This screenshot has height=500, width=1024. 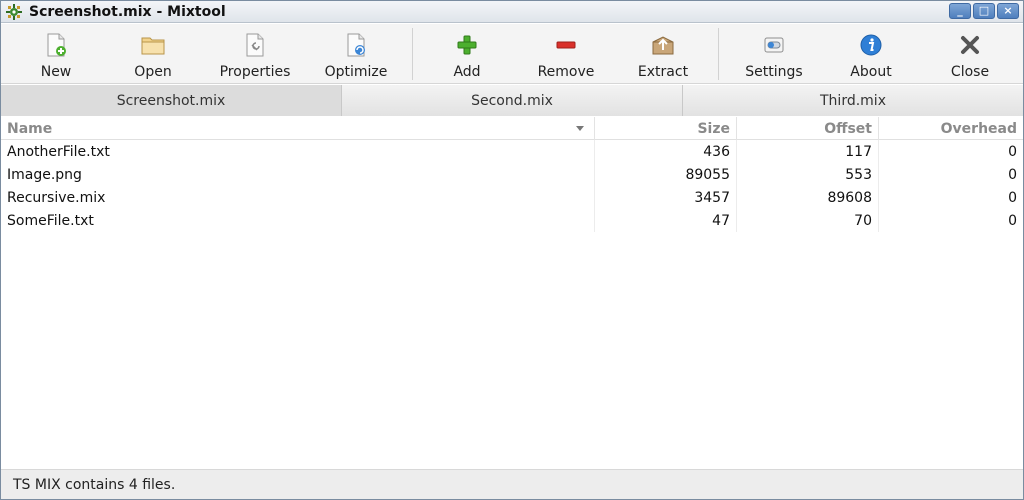 I want to click on cell-name: Image.png, so click(x=298, y=174).